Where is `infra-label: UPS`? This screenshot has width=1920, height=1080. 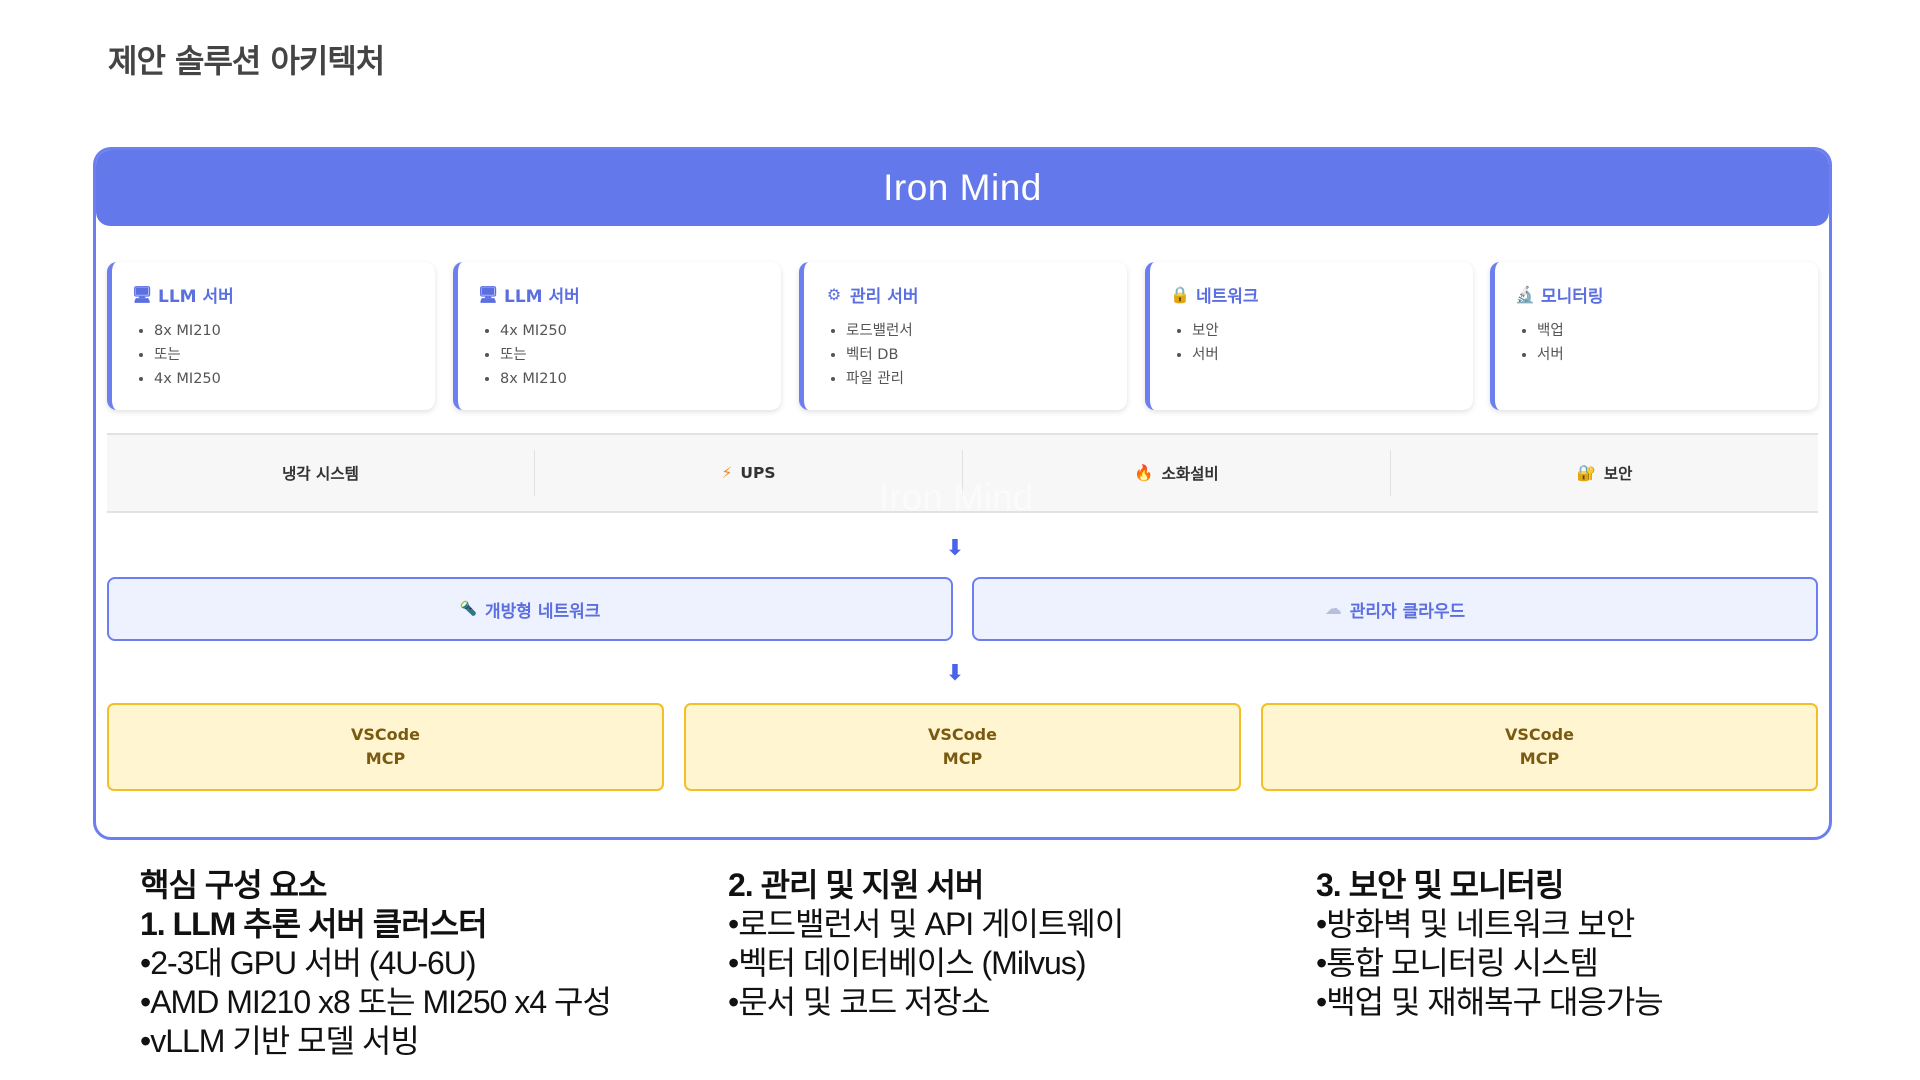 infra-label: UPS is located at coordinates (758, 473).